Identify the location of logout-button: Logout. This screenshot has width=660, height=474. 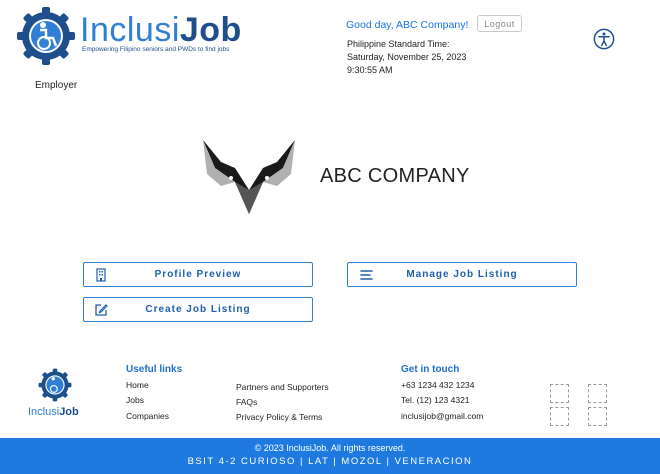
(499, 23).